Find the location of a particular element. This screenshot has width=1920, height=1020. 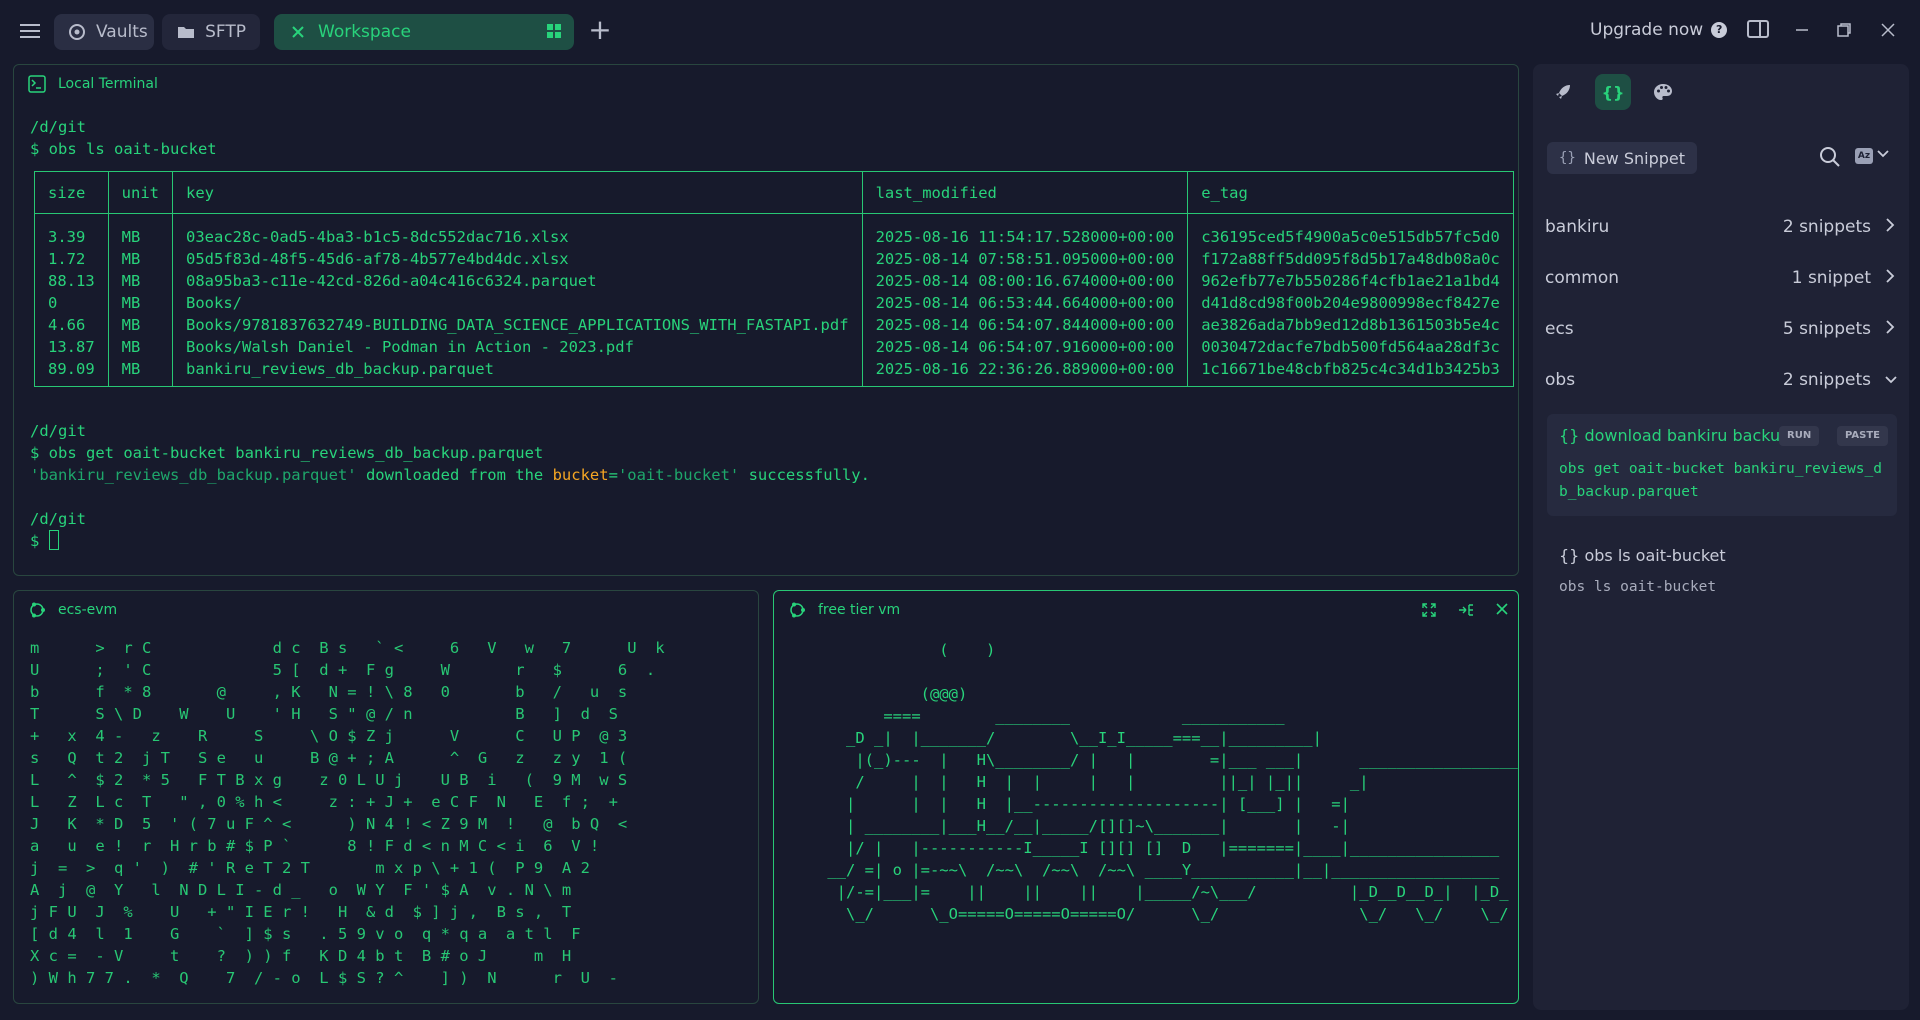

terminal-line: /d/git is located at coordinates (58, 519).